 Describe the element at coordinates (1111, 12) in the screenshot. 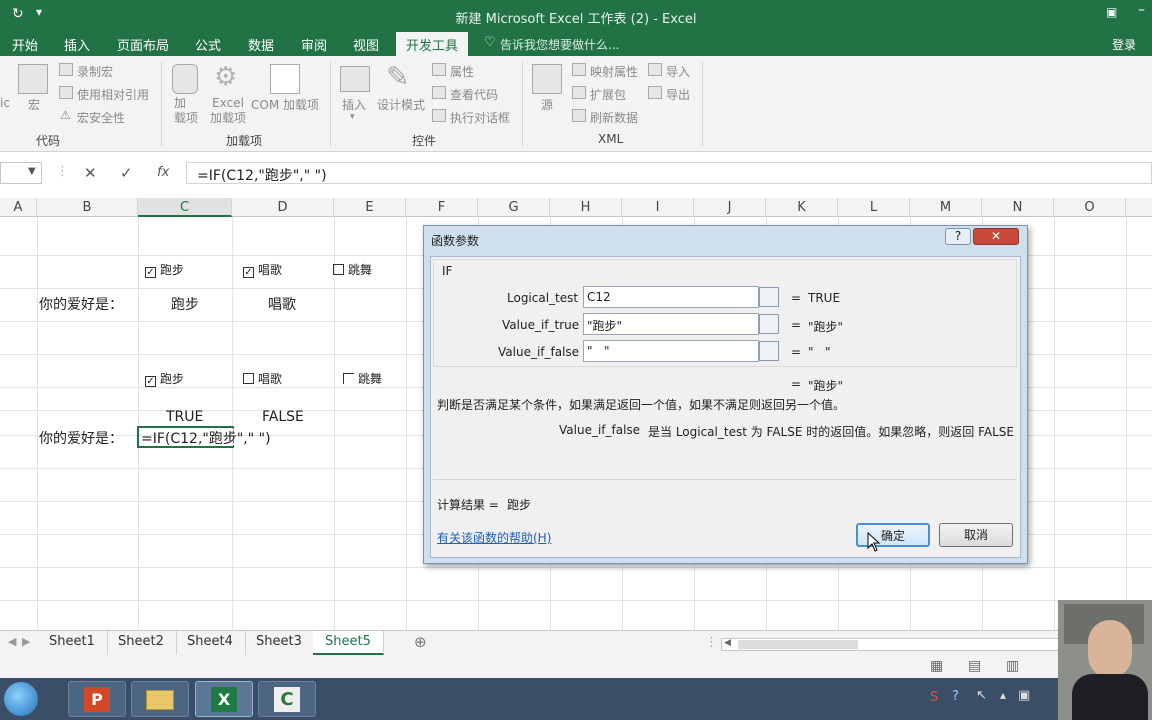

I see `ribbon-display-icon: ▣` at that location.